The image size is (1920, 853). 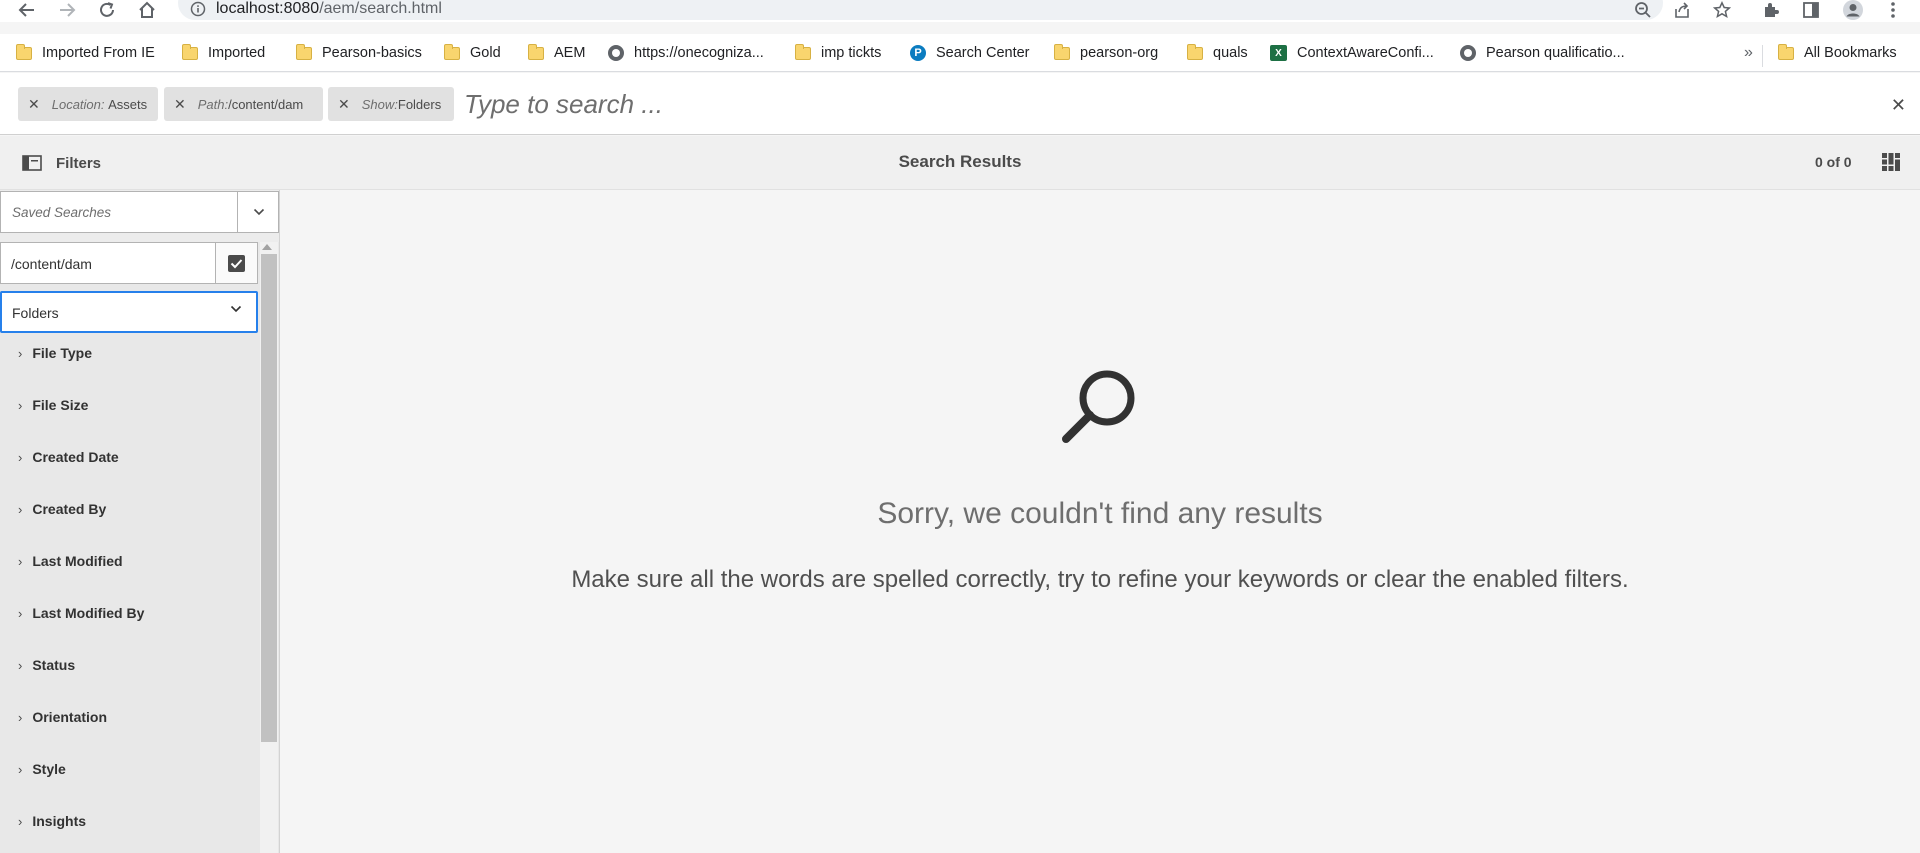 What do you see at coordinates (1100, 405) in the screenshot?
I see `search-icon` at bounding box center [1100, 405].